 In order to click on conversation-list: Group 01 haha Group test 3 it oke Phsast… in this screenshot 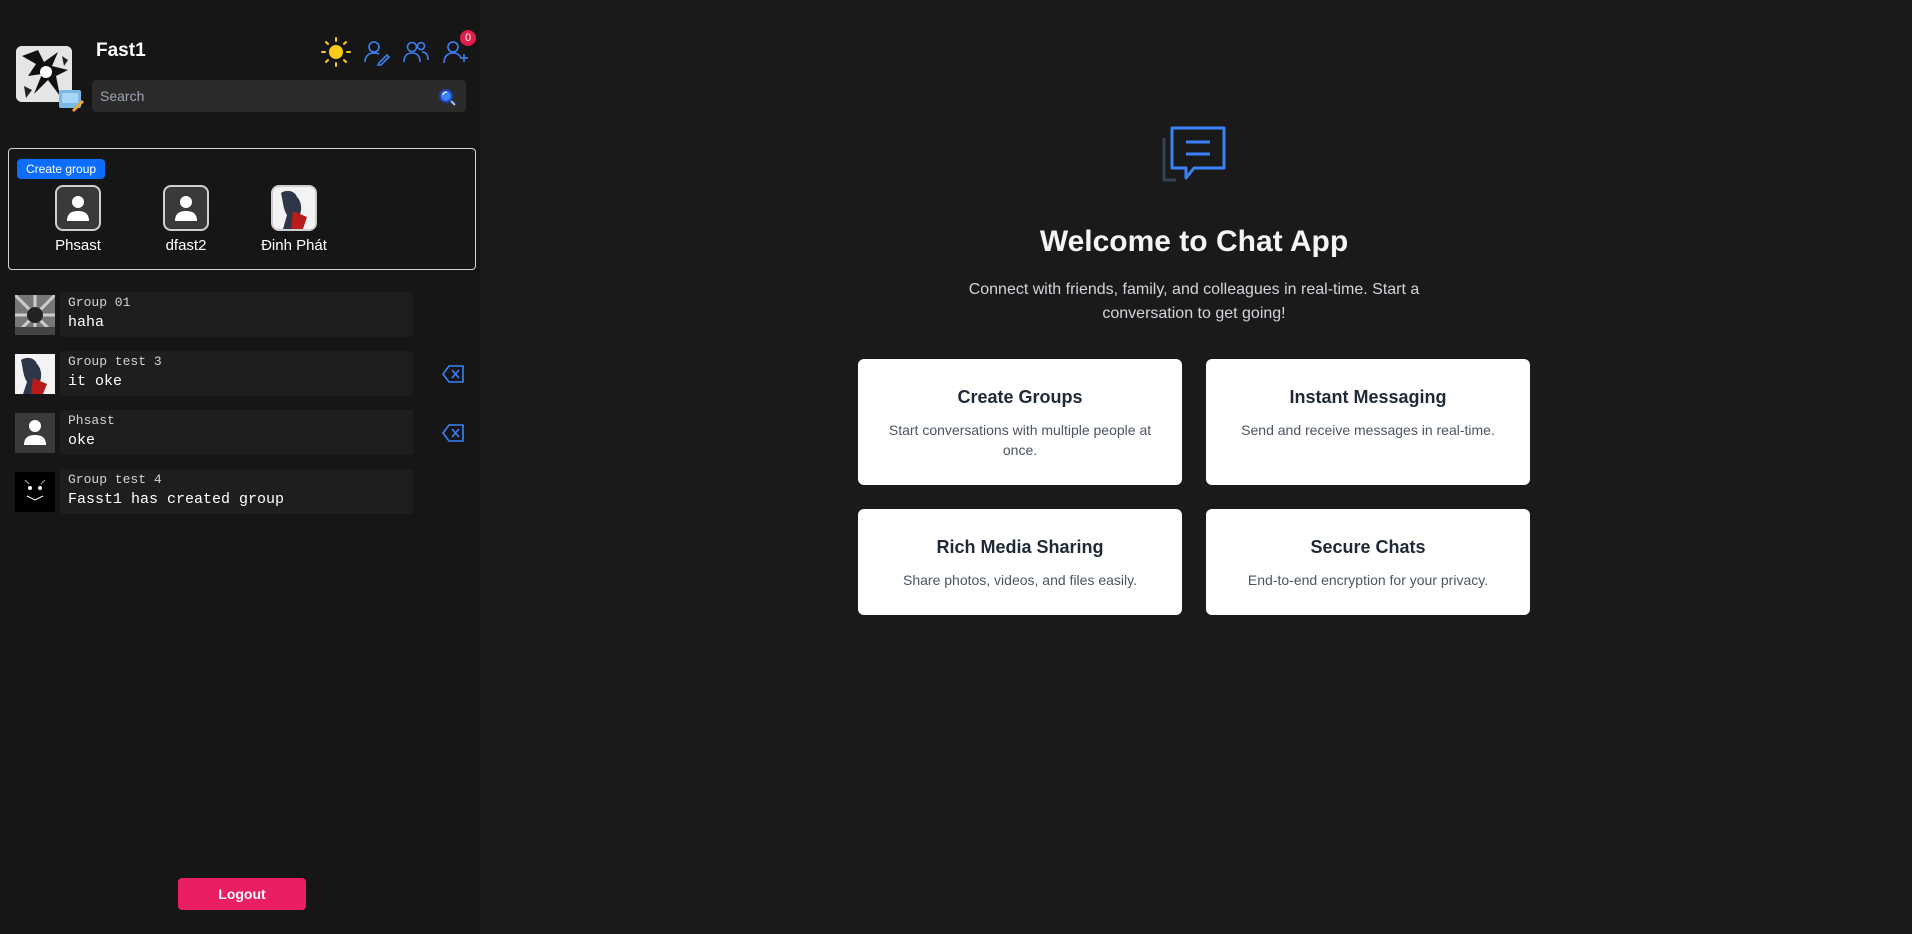, I will do `click(242, 410)`.